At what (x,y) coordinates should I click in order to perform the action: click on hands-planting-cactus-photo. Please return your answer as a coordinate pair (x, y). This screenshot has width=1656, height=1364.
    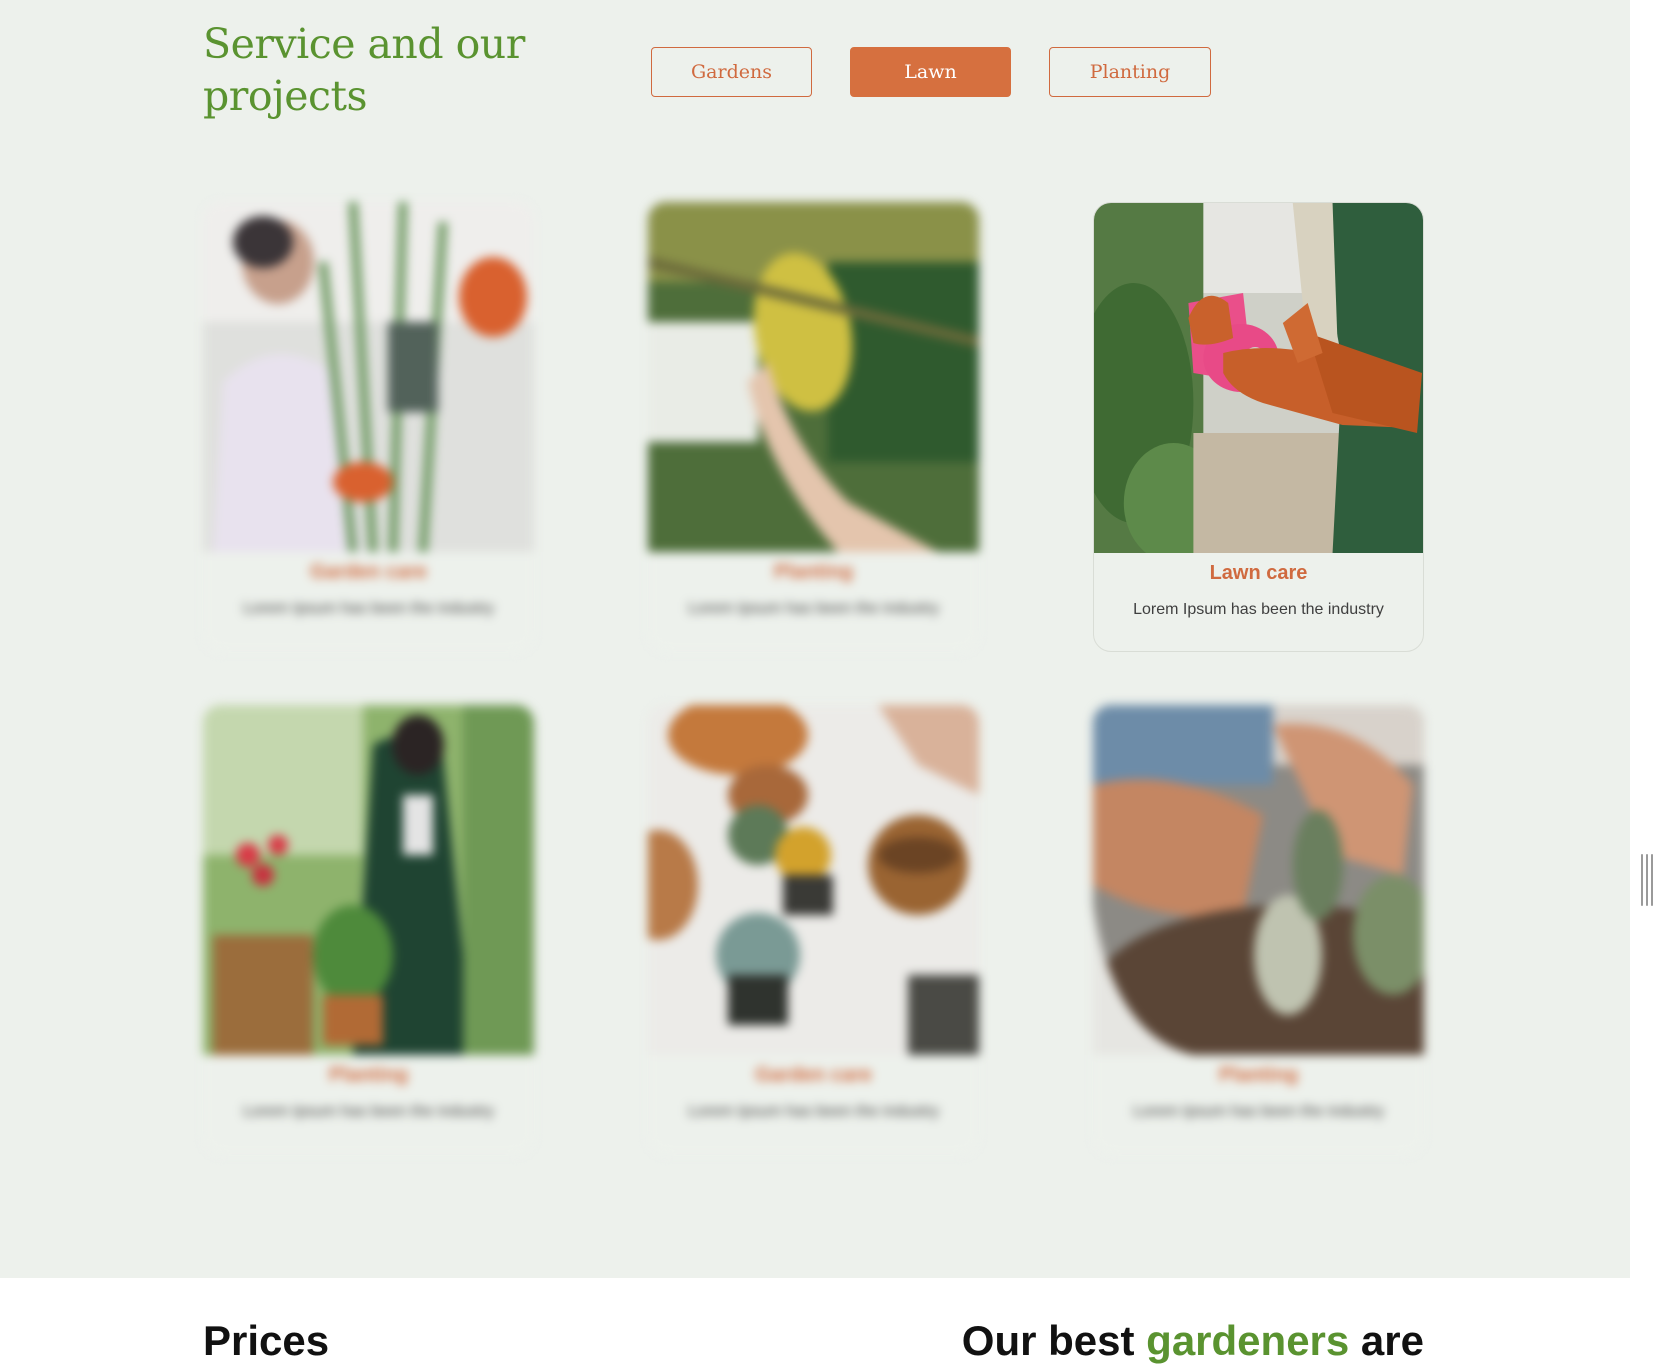
    Looking at the image, I should click on (1258, 880).